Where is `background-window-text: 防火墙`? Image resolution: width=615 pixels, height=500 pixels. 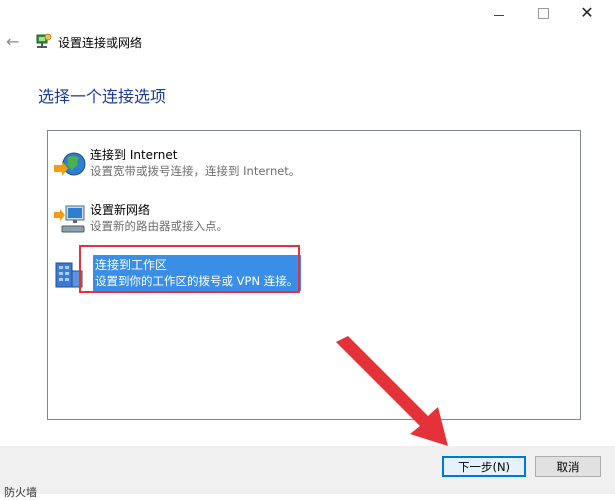 background-window-text: 防火墙 is located at coordinates (20, 492).